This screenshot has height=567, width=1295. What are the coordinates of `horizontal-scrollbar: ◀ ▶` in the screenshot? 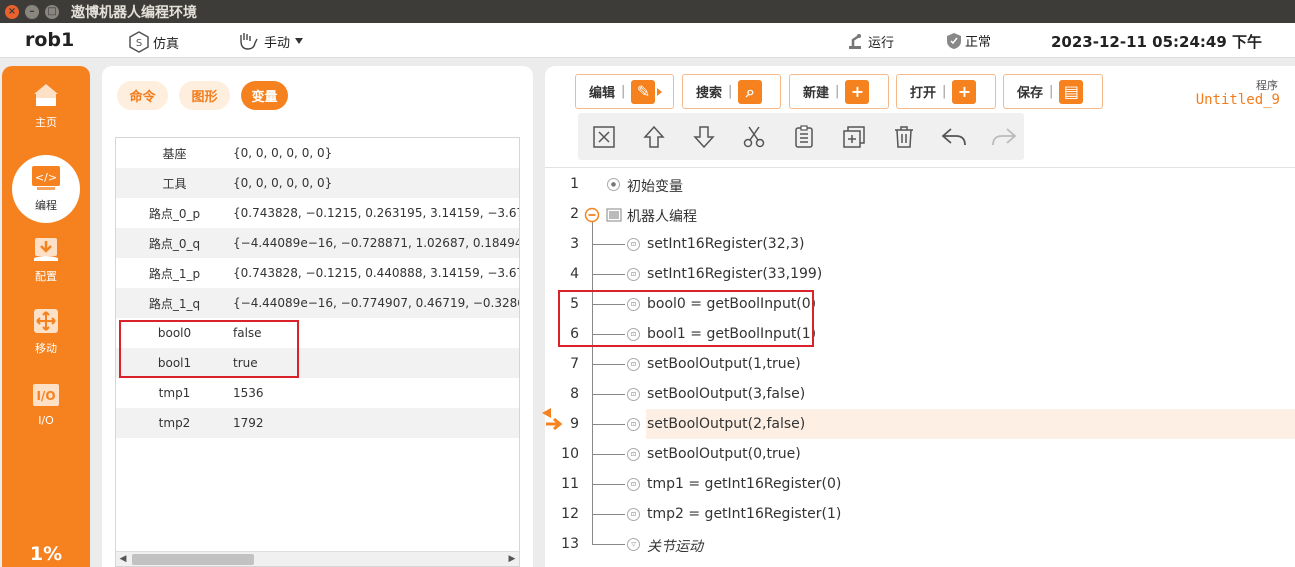 It's located at (317, 558).